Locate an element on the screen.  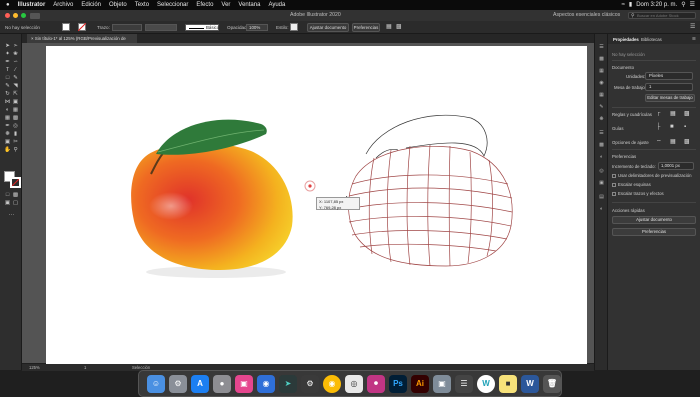
preferences-panel-button: Preferencias is located at coordinates (654, 232).